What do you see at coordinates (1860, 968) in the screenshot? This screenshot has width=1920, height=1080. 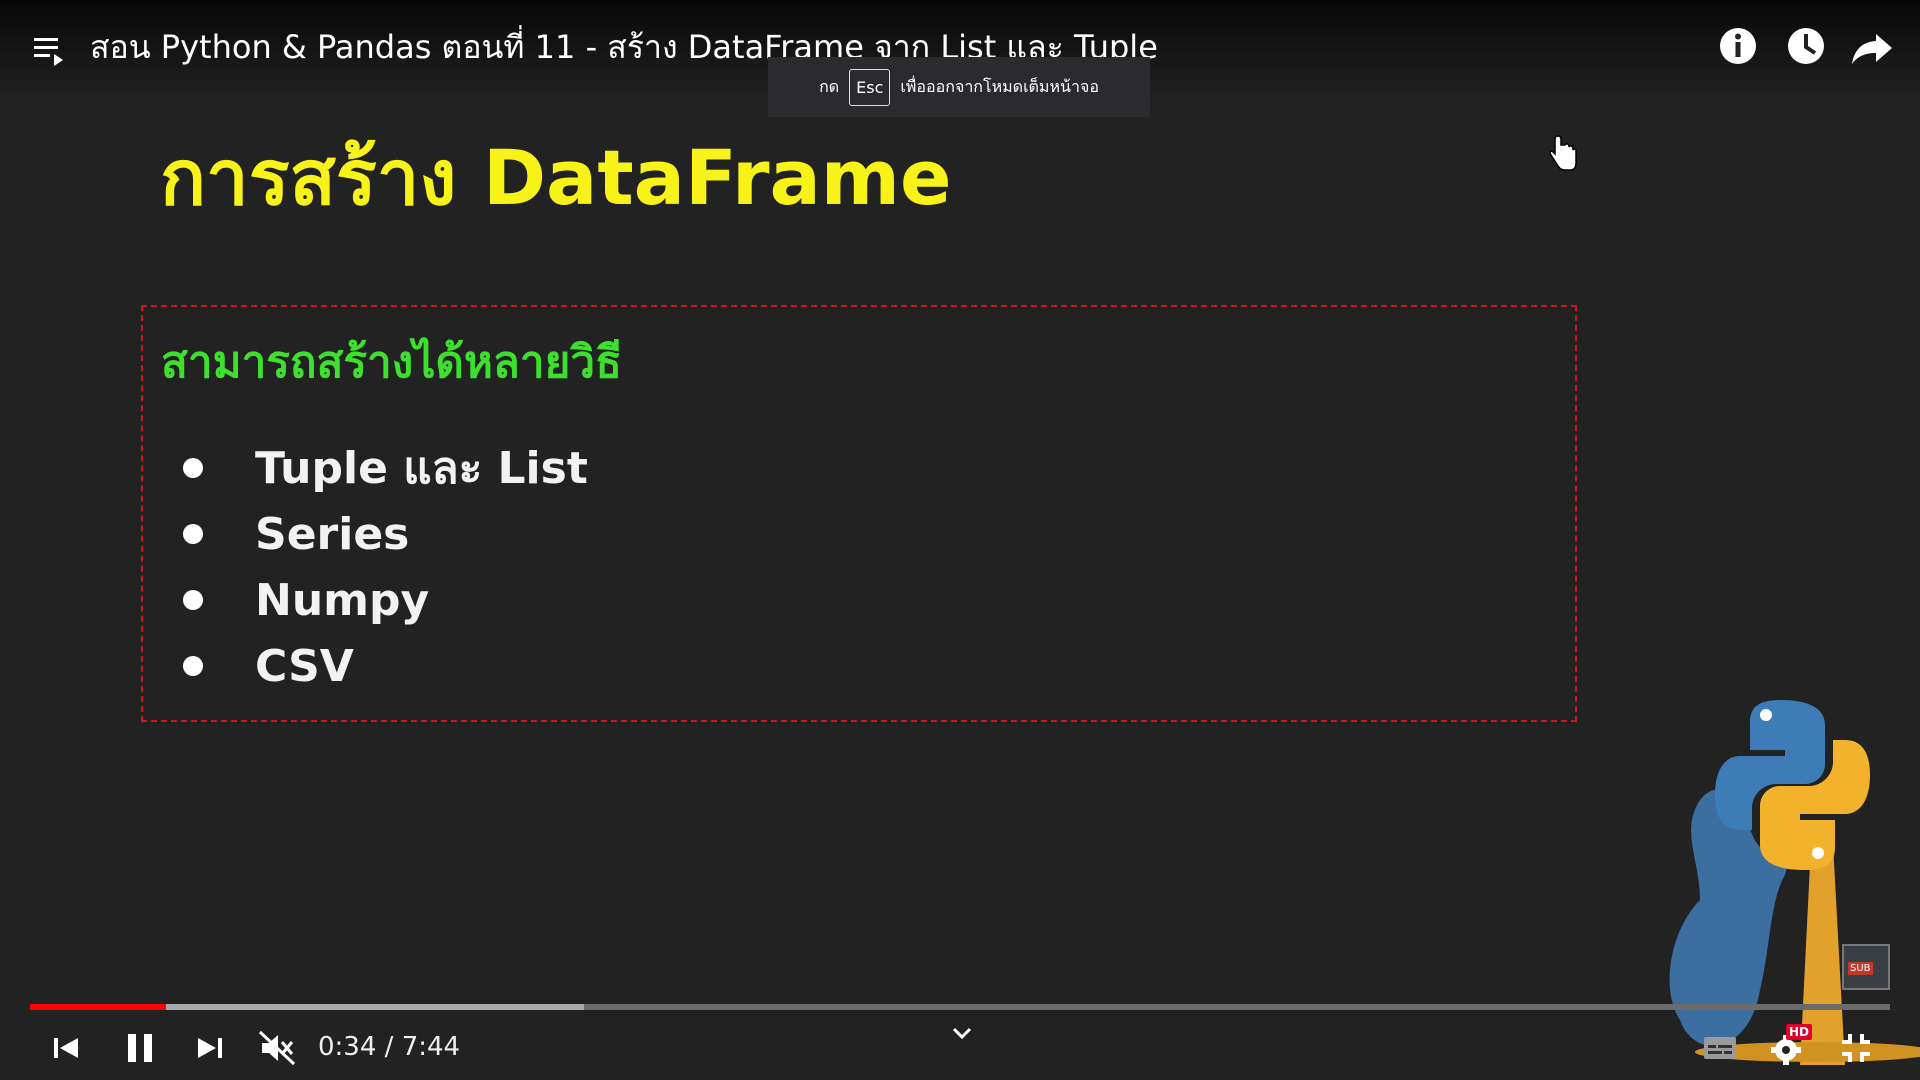 I see `sub-badge-label: SUB` at bounding box center [1860, 968].